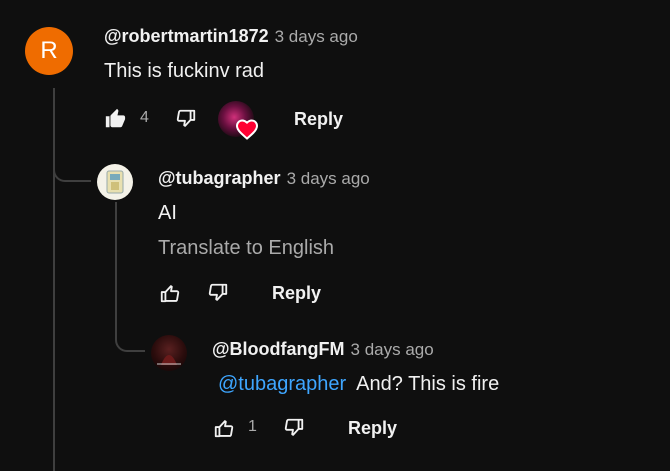  I want to click on creator-heart-badge, so click(238, 120).